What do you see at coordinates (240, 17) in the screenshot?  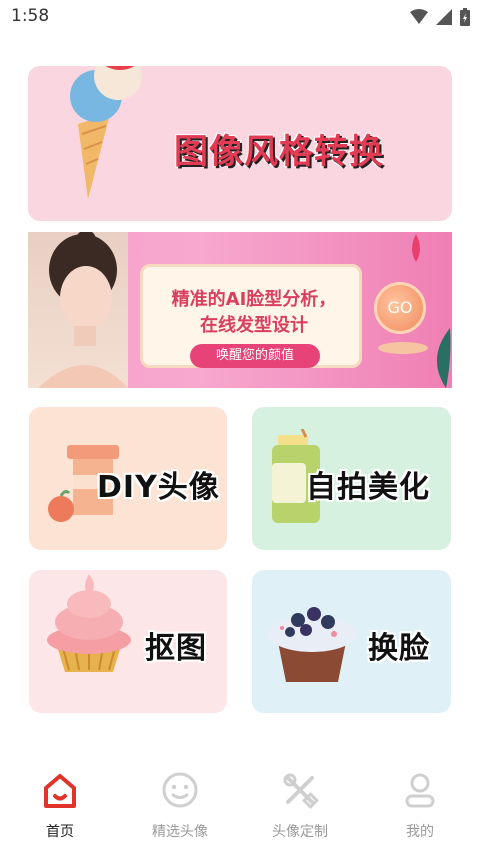 I see `status-bar: 1:58` at bounding box center [240, 17].